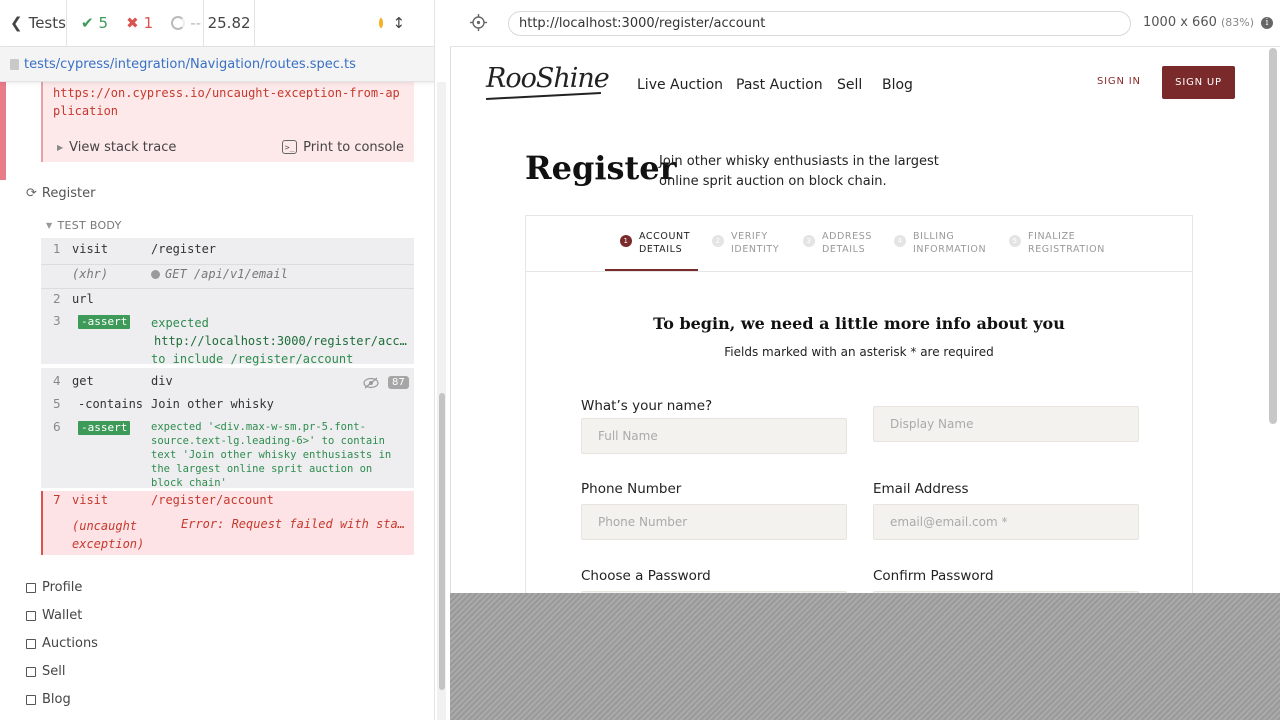  I want to click on pending-stat: --, so click(186, 23).